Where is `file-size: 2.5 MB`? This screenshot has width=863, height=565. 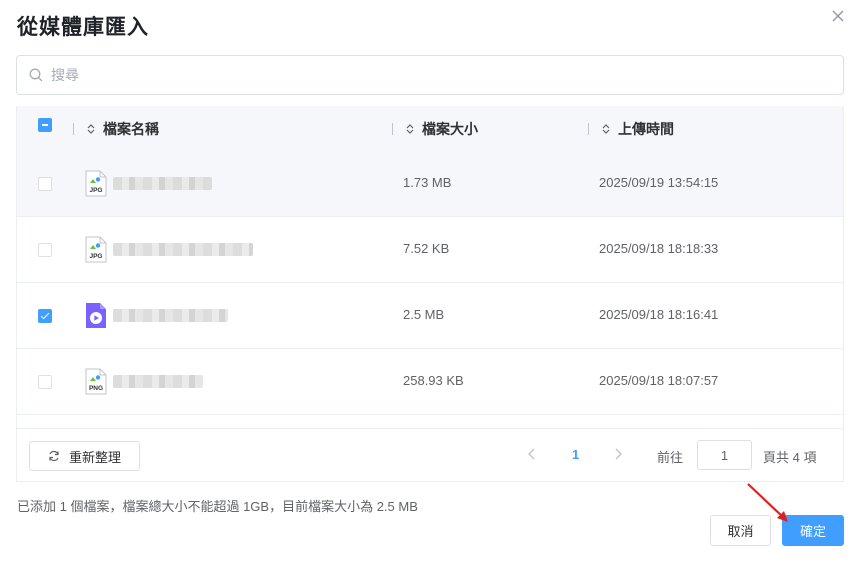
file-size: 2.5 MB is located at coordinates (424, 314).